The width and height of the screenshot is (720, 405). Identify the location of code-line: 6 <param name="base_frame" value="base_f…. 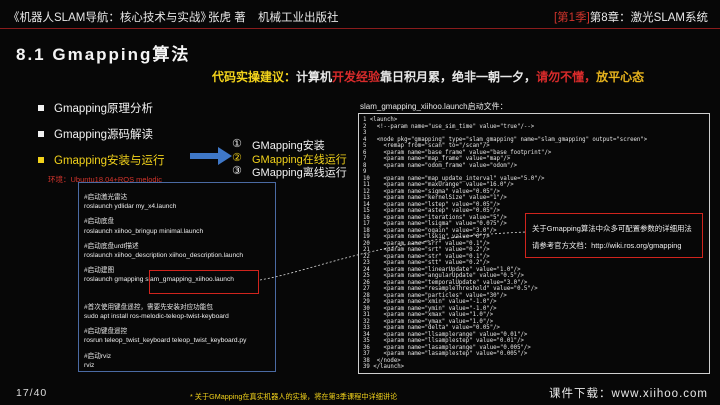
(457, 152).